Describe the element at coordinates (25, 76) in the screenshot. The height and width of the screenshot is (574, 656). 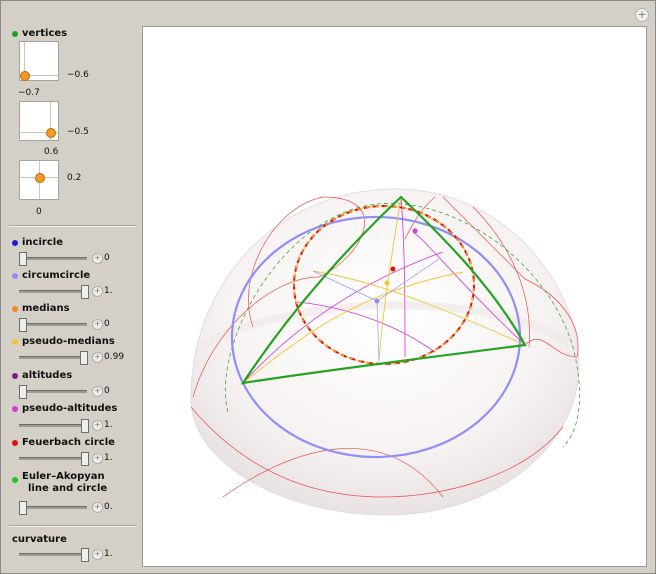
I see `vertex-1-locator-knob` at that location.